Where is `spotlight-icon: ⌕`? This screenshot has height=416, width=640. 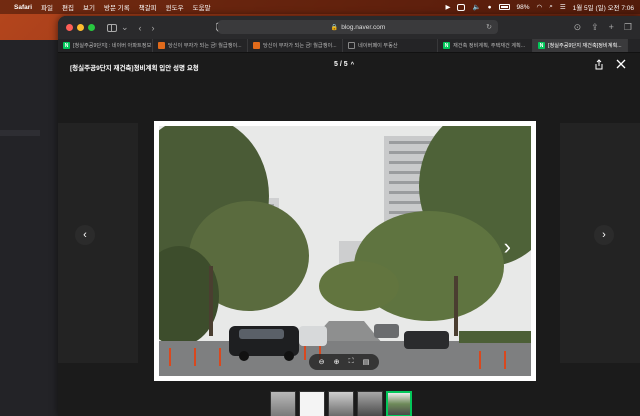
spotlight-icon: ⌕ is located at coordinates (551, 7).